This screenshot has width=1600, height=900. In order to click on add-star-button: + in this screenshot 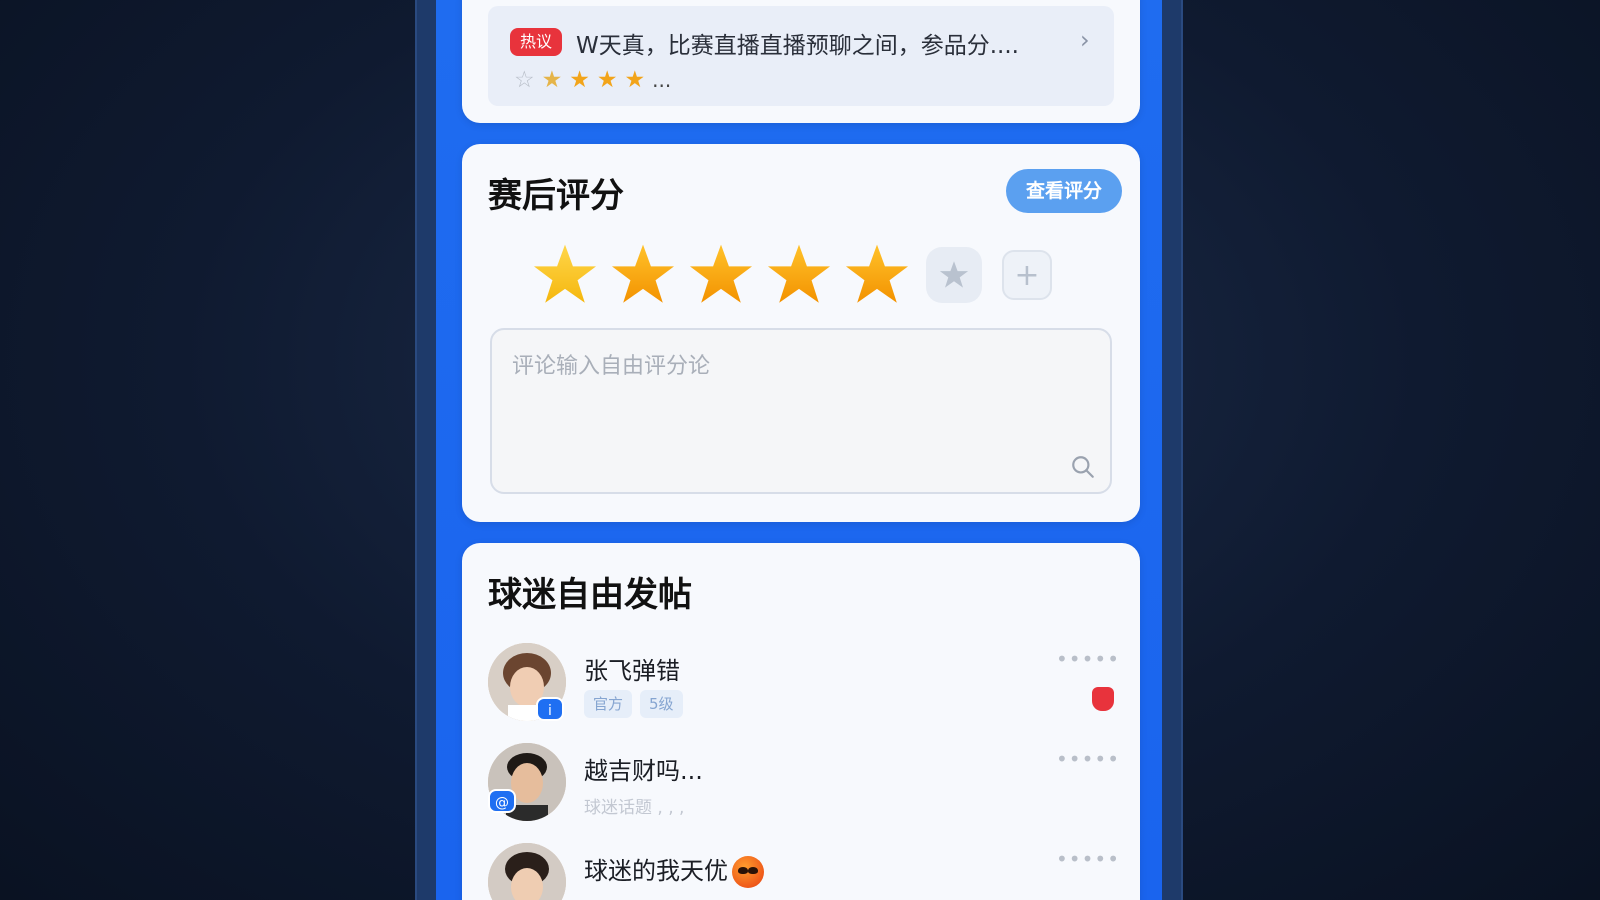, I will do `click(1027, 275)`.